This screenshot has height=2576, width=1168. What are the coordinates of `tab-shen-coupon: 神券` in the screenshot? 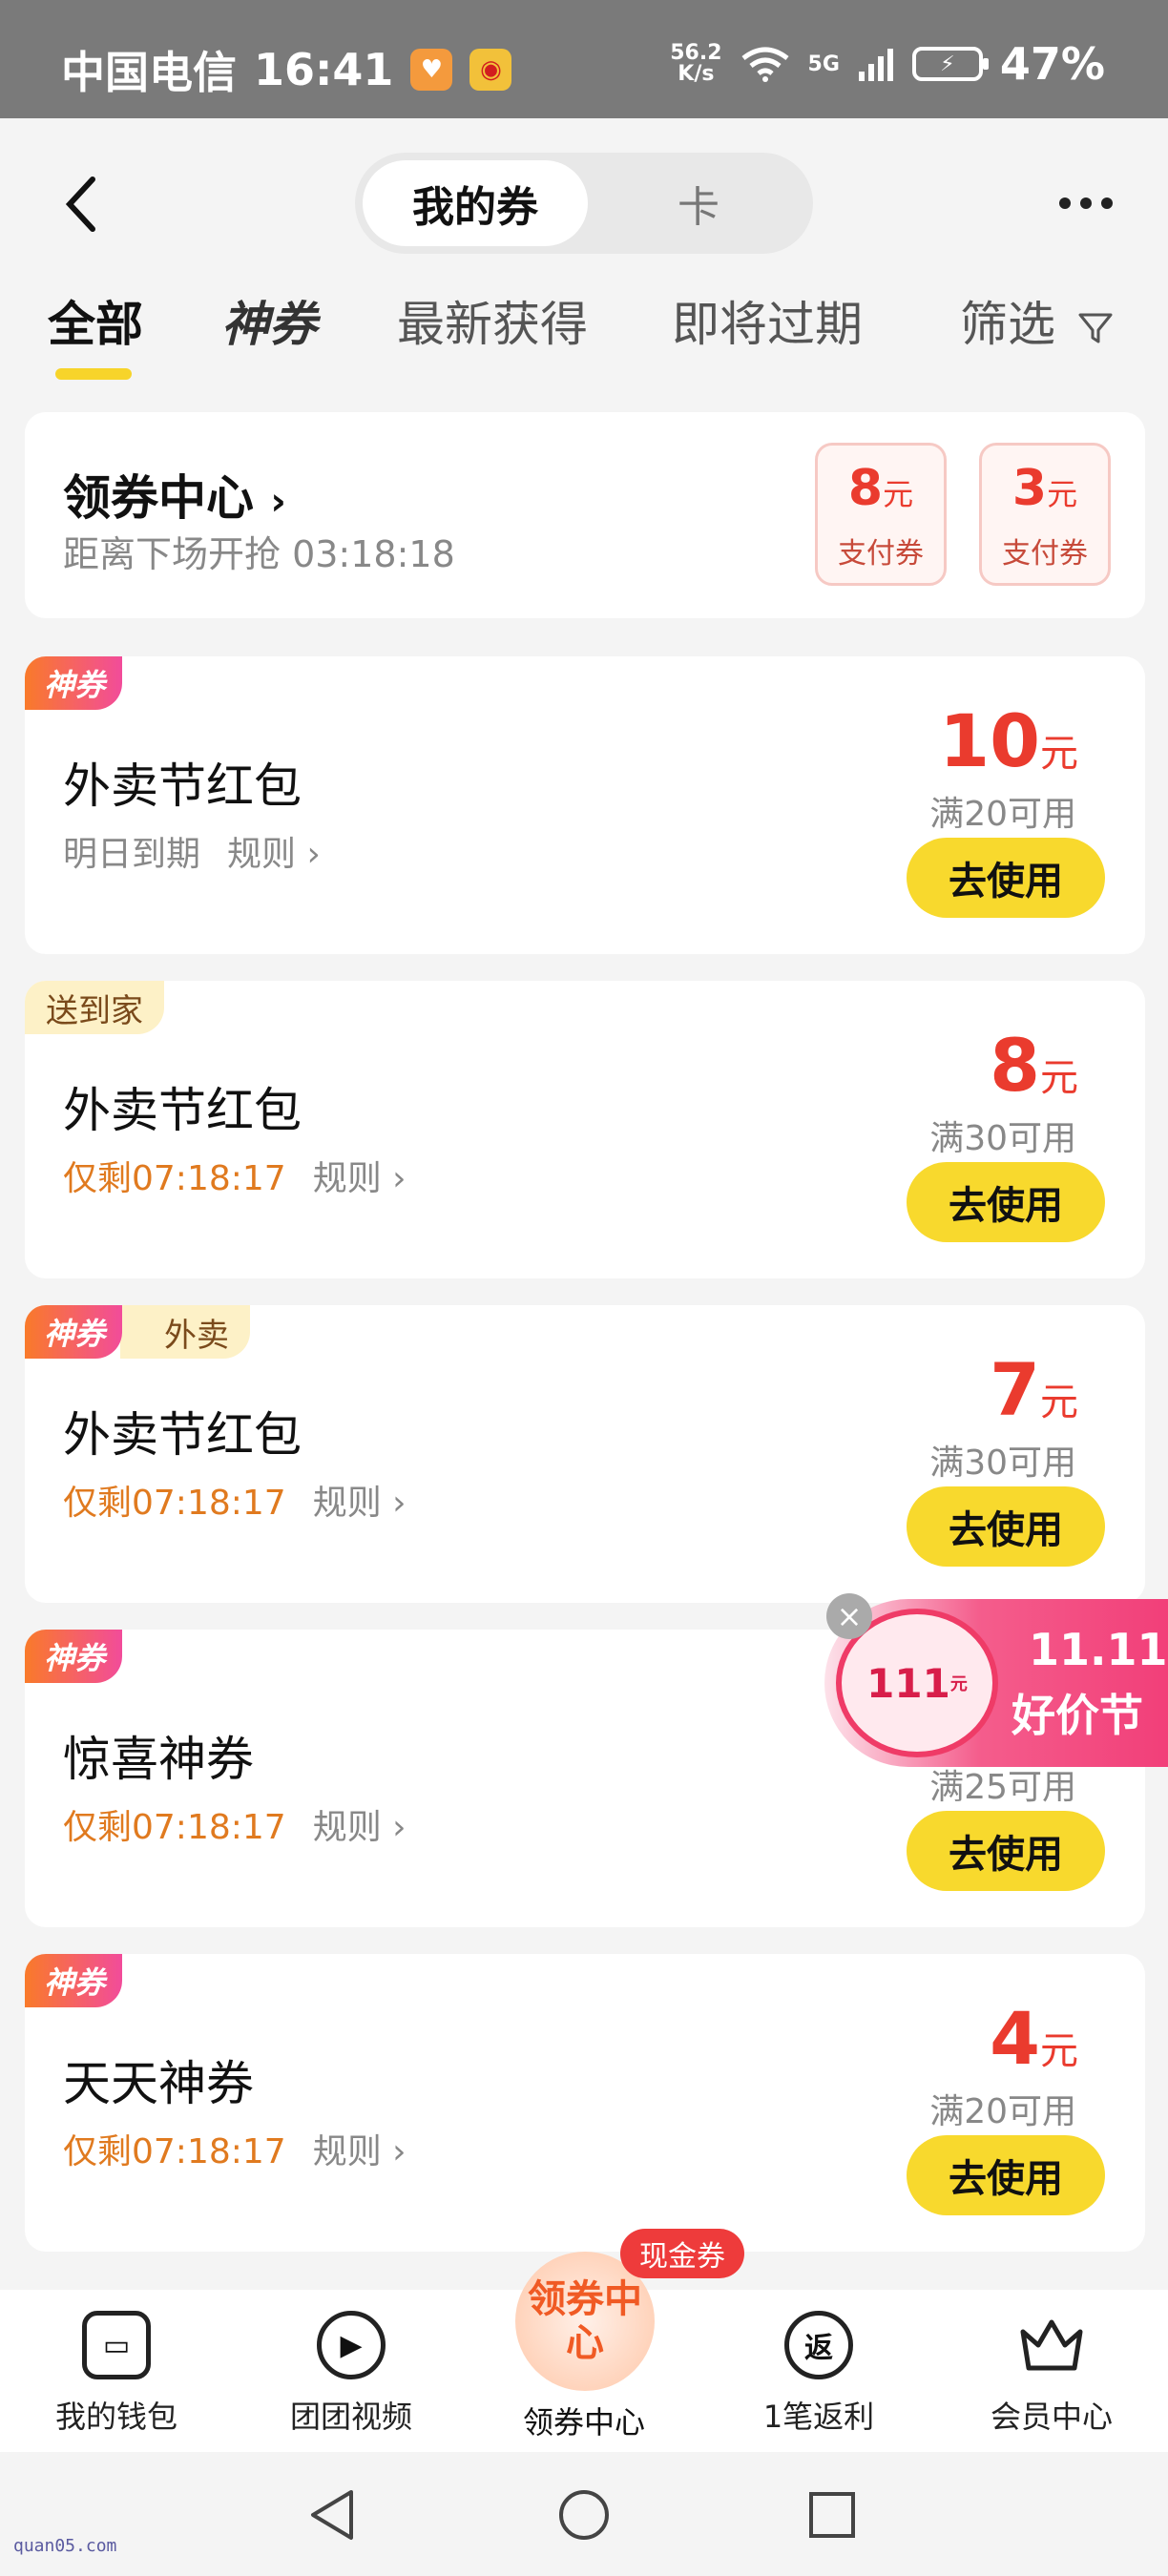 It's located at (269, 320).